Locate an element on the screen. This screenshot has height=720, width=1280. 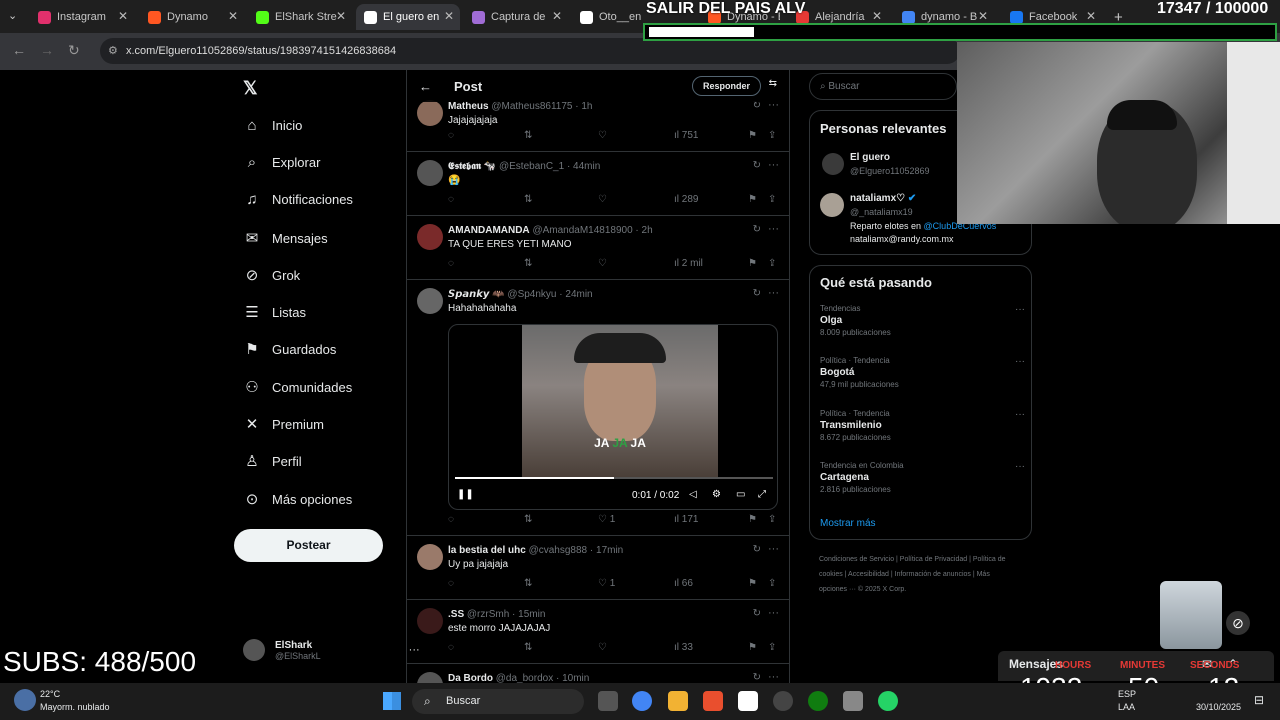
sidebar-item-premium: ✕ Premium is located at coordinates (283, 424).